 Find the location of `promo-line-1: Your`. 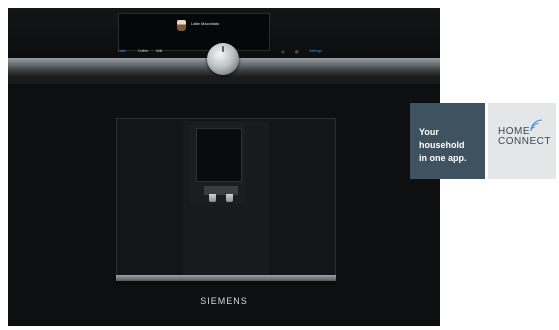

promo-line-1: Your is located at coordinates (429, 132).